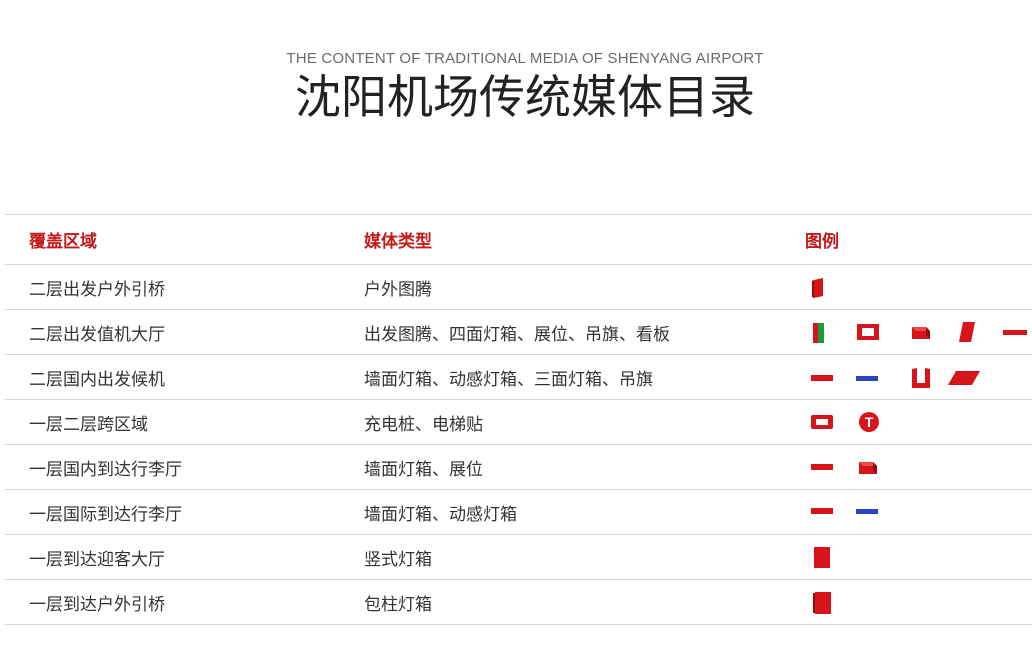  I want to click on table-row: 二层出发户外引桥 户外图腾, so click(518, 287).